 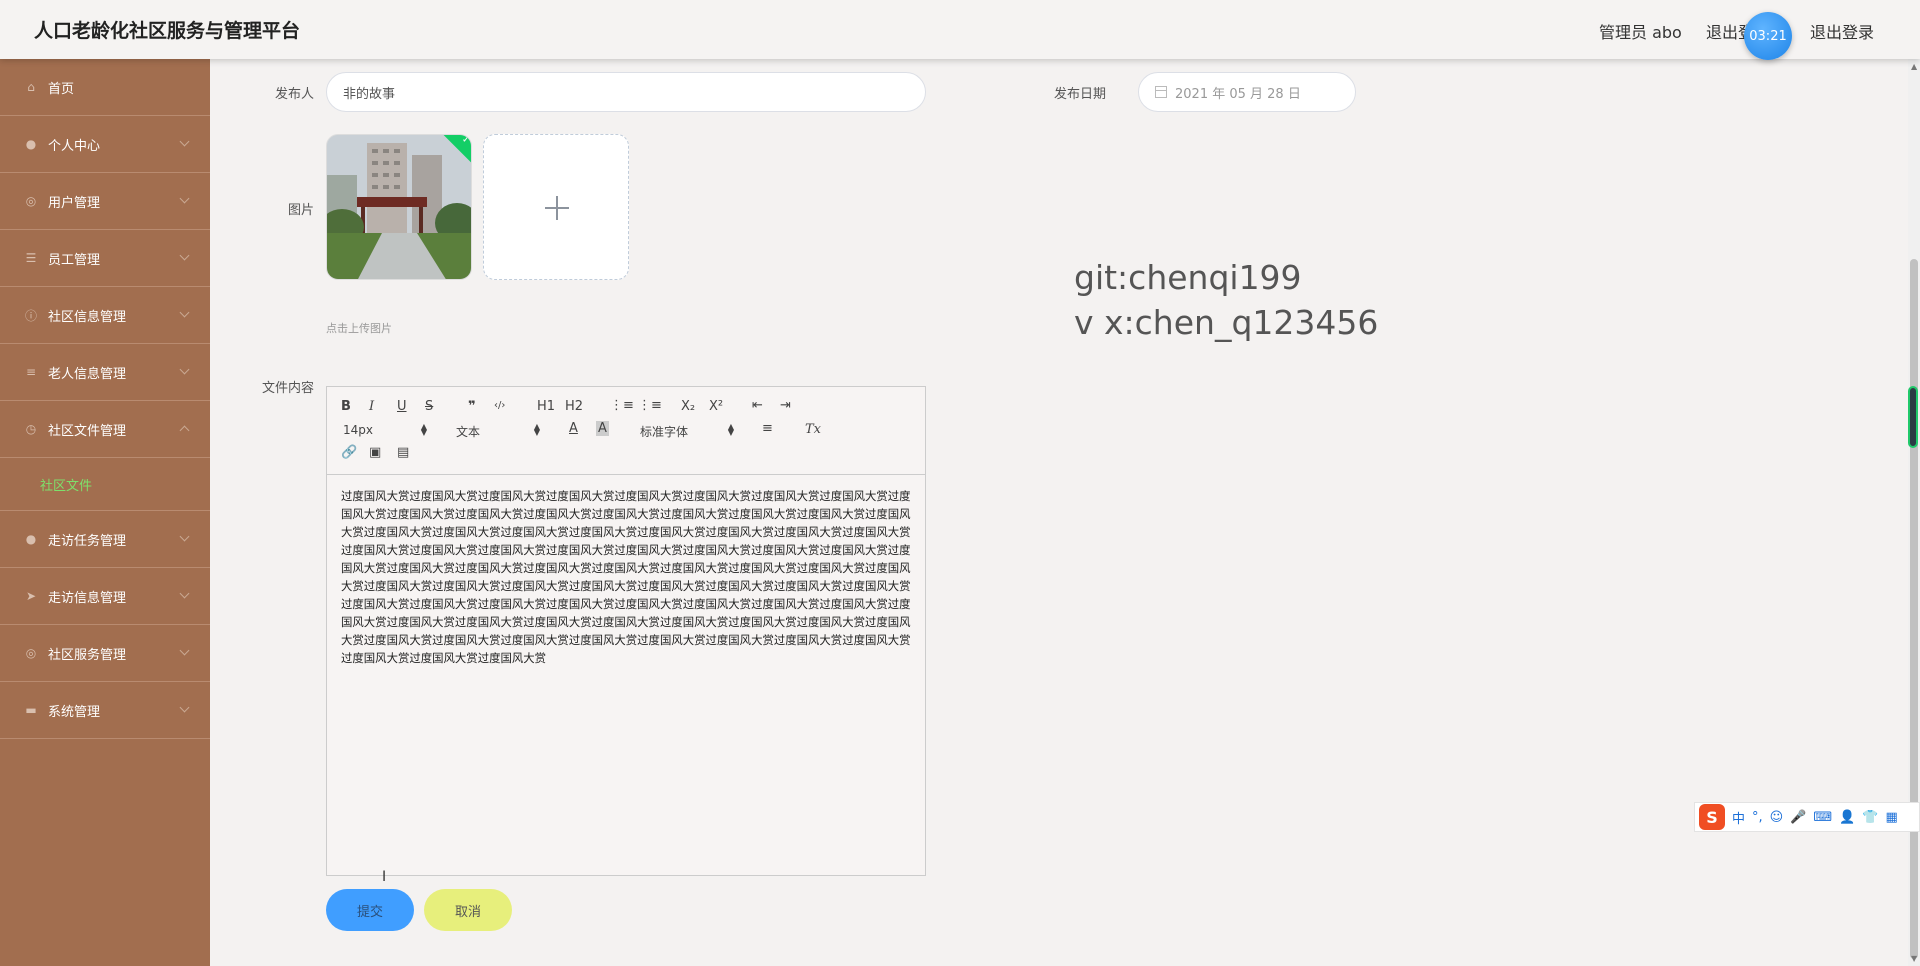 What do you see at coordinates (1914, 66) in the screenshot?
I see `scroll-up-icon: ▲` at bounding box center [1914, 66].